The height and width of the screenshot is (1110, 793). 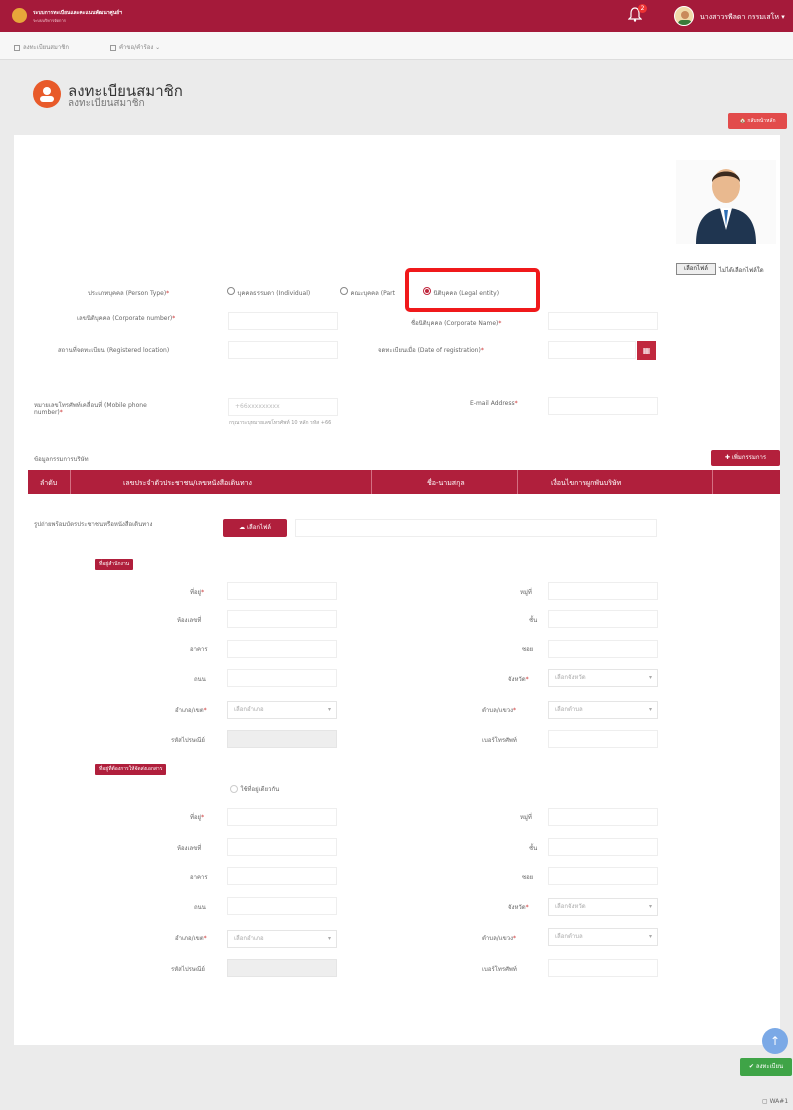 I want to click on label-text: เลขนิติบุคคล (Corporate number), so click(x=125, y=318).